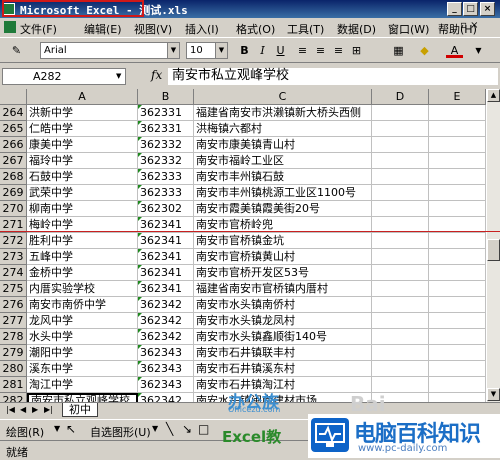 This screenshot has width=500, height=460. What do you see at coordinates (166, 209) in the screenshot?
I see `cell-b: 362302` at bounding box center [166, 209].